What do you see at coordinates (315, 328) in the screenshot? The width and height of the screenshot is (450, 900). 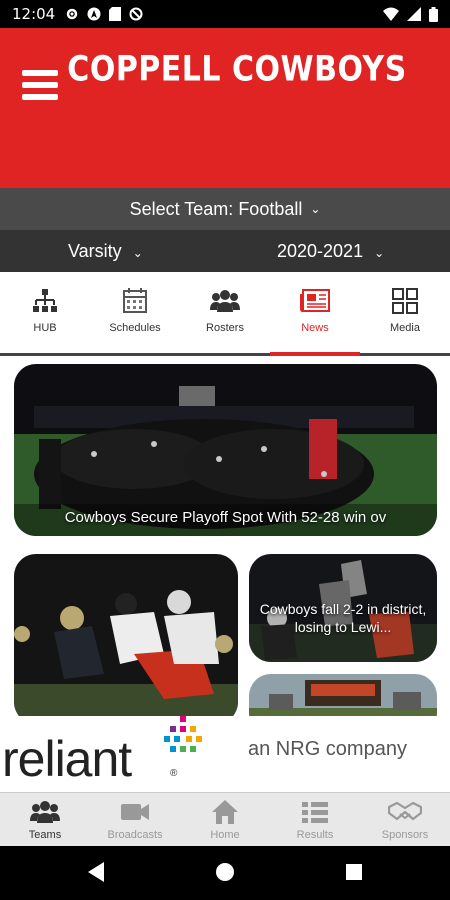 I see `tab-news-label: News` at bounding box center [315, 328].